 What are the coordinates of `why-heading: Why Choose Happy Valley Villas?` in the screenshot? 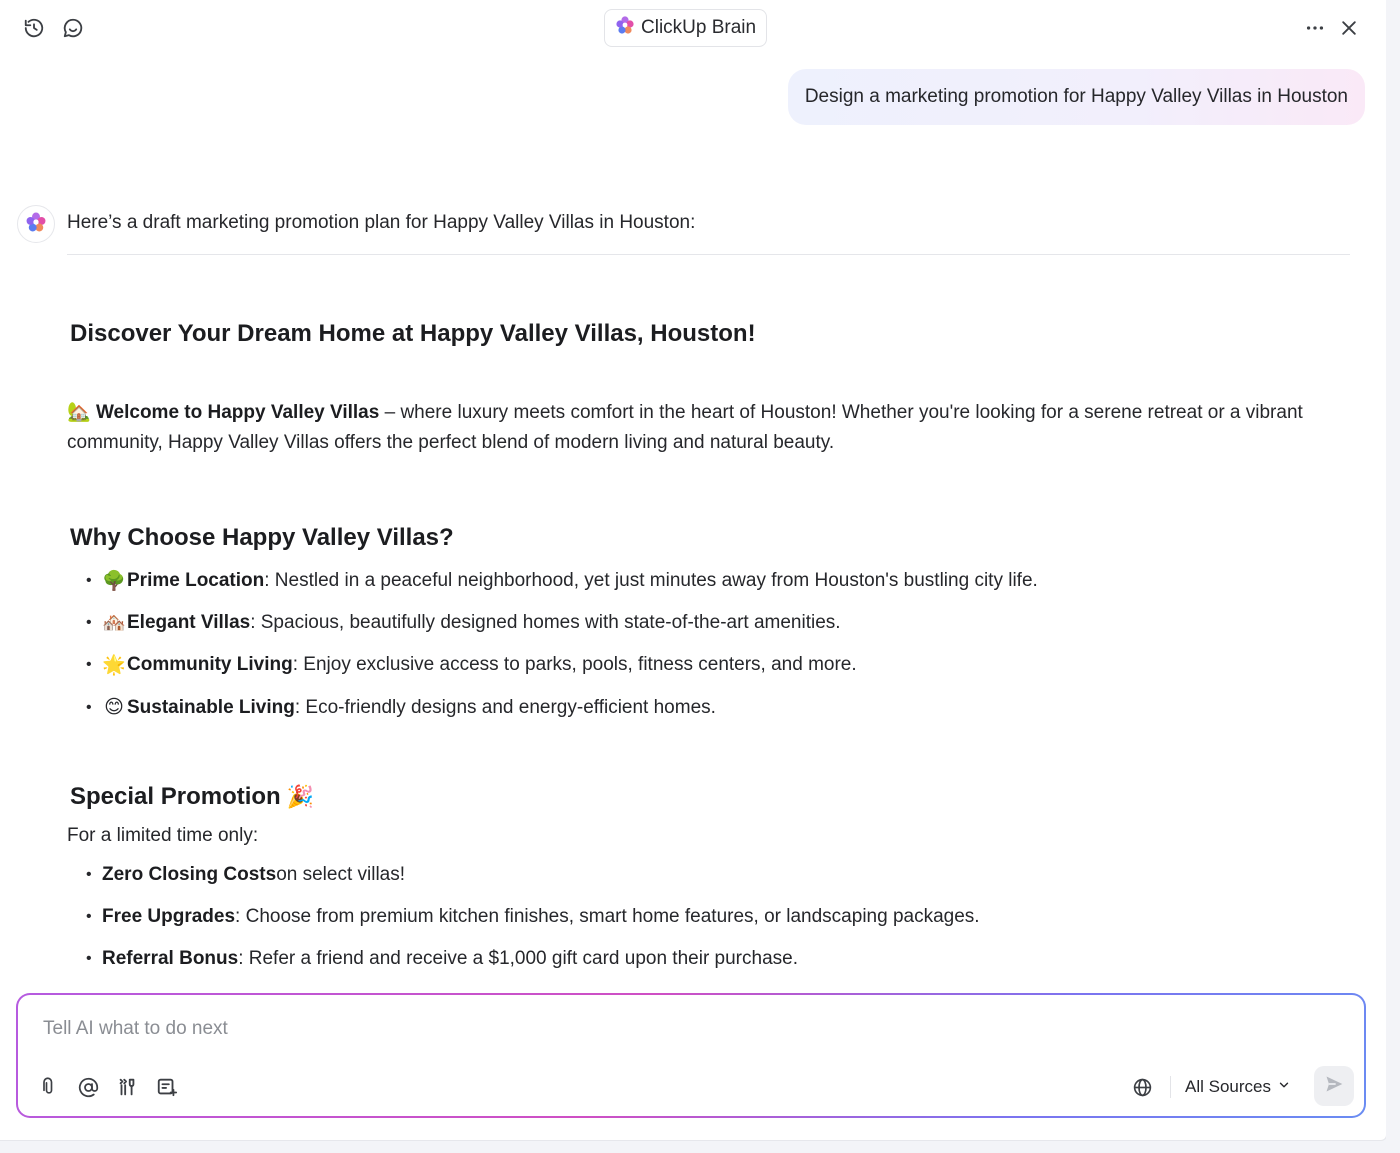 It's located at (262, 538).